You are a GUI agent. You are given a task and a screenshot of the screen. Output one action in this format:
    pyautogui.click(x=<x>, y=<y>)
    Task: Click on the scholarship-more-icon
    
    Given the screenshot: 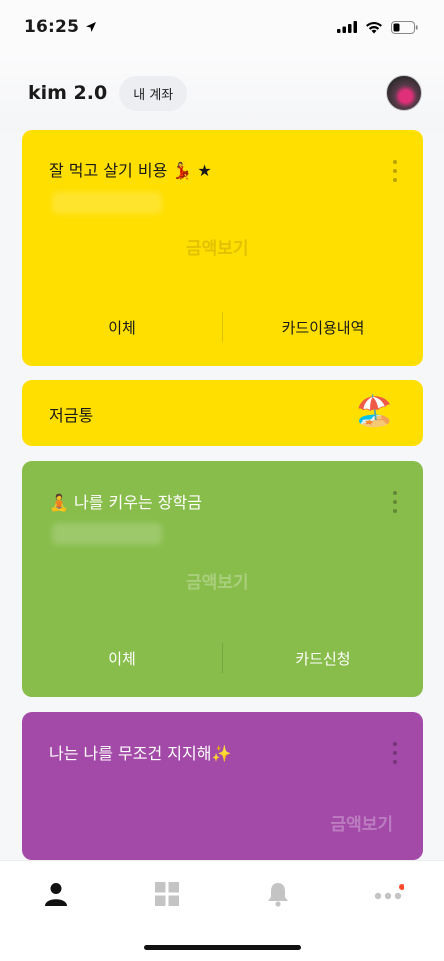 What is the action you would take?
    pyautogui.click(x=396, y=502)
    